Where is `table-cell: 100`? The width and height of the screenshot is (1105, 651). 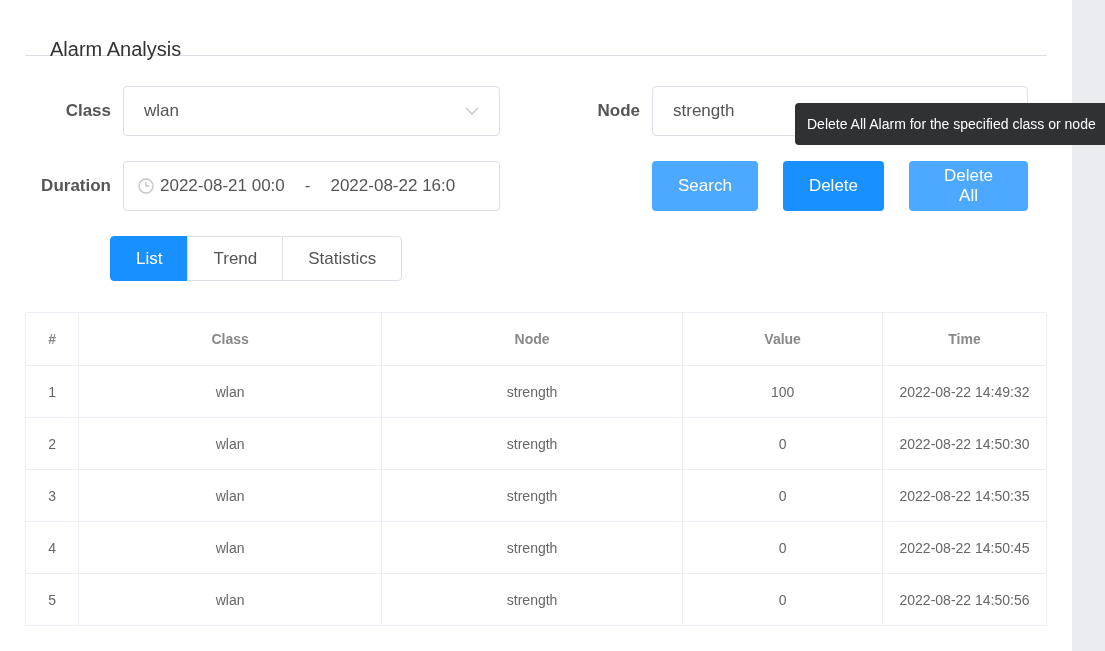
table-cell: 100 is located at coordinates (782, 391).